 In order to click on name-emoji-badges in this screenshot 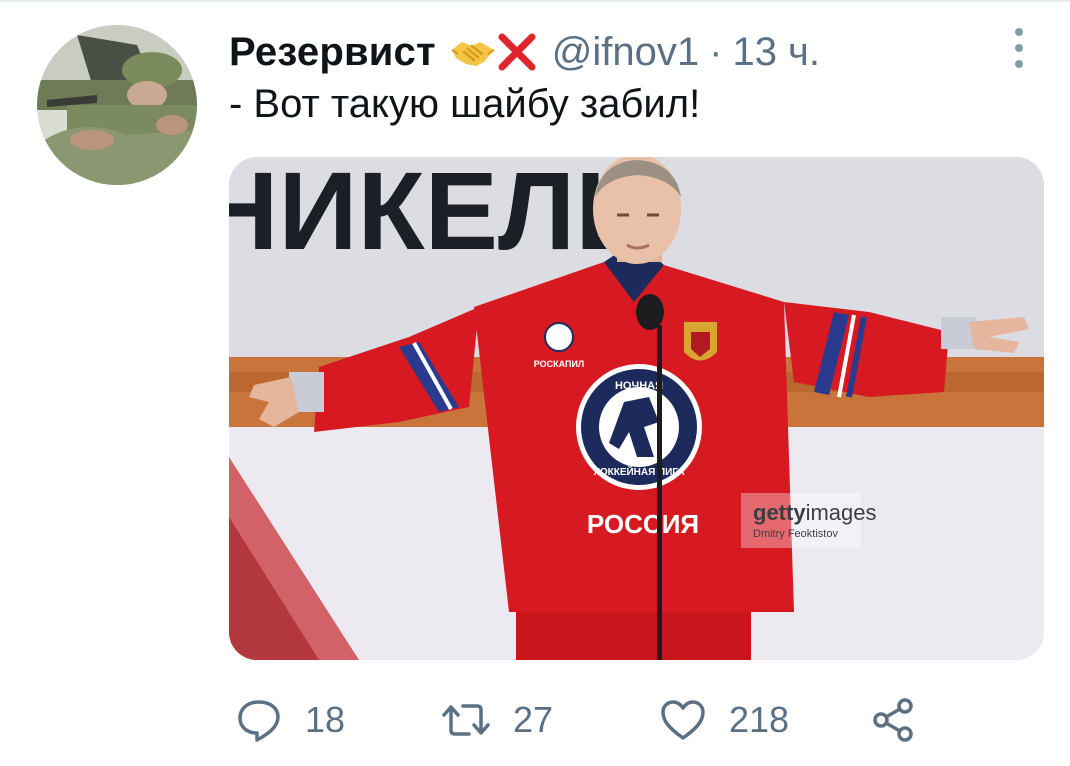, I will do `click(494, 52)`.